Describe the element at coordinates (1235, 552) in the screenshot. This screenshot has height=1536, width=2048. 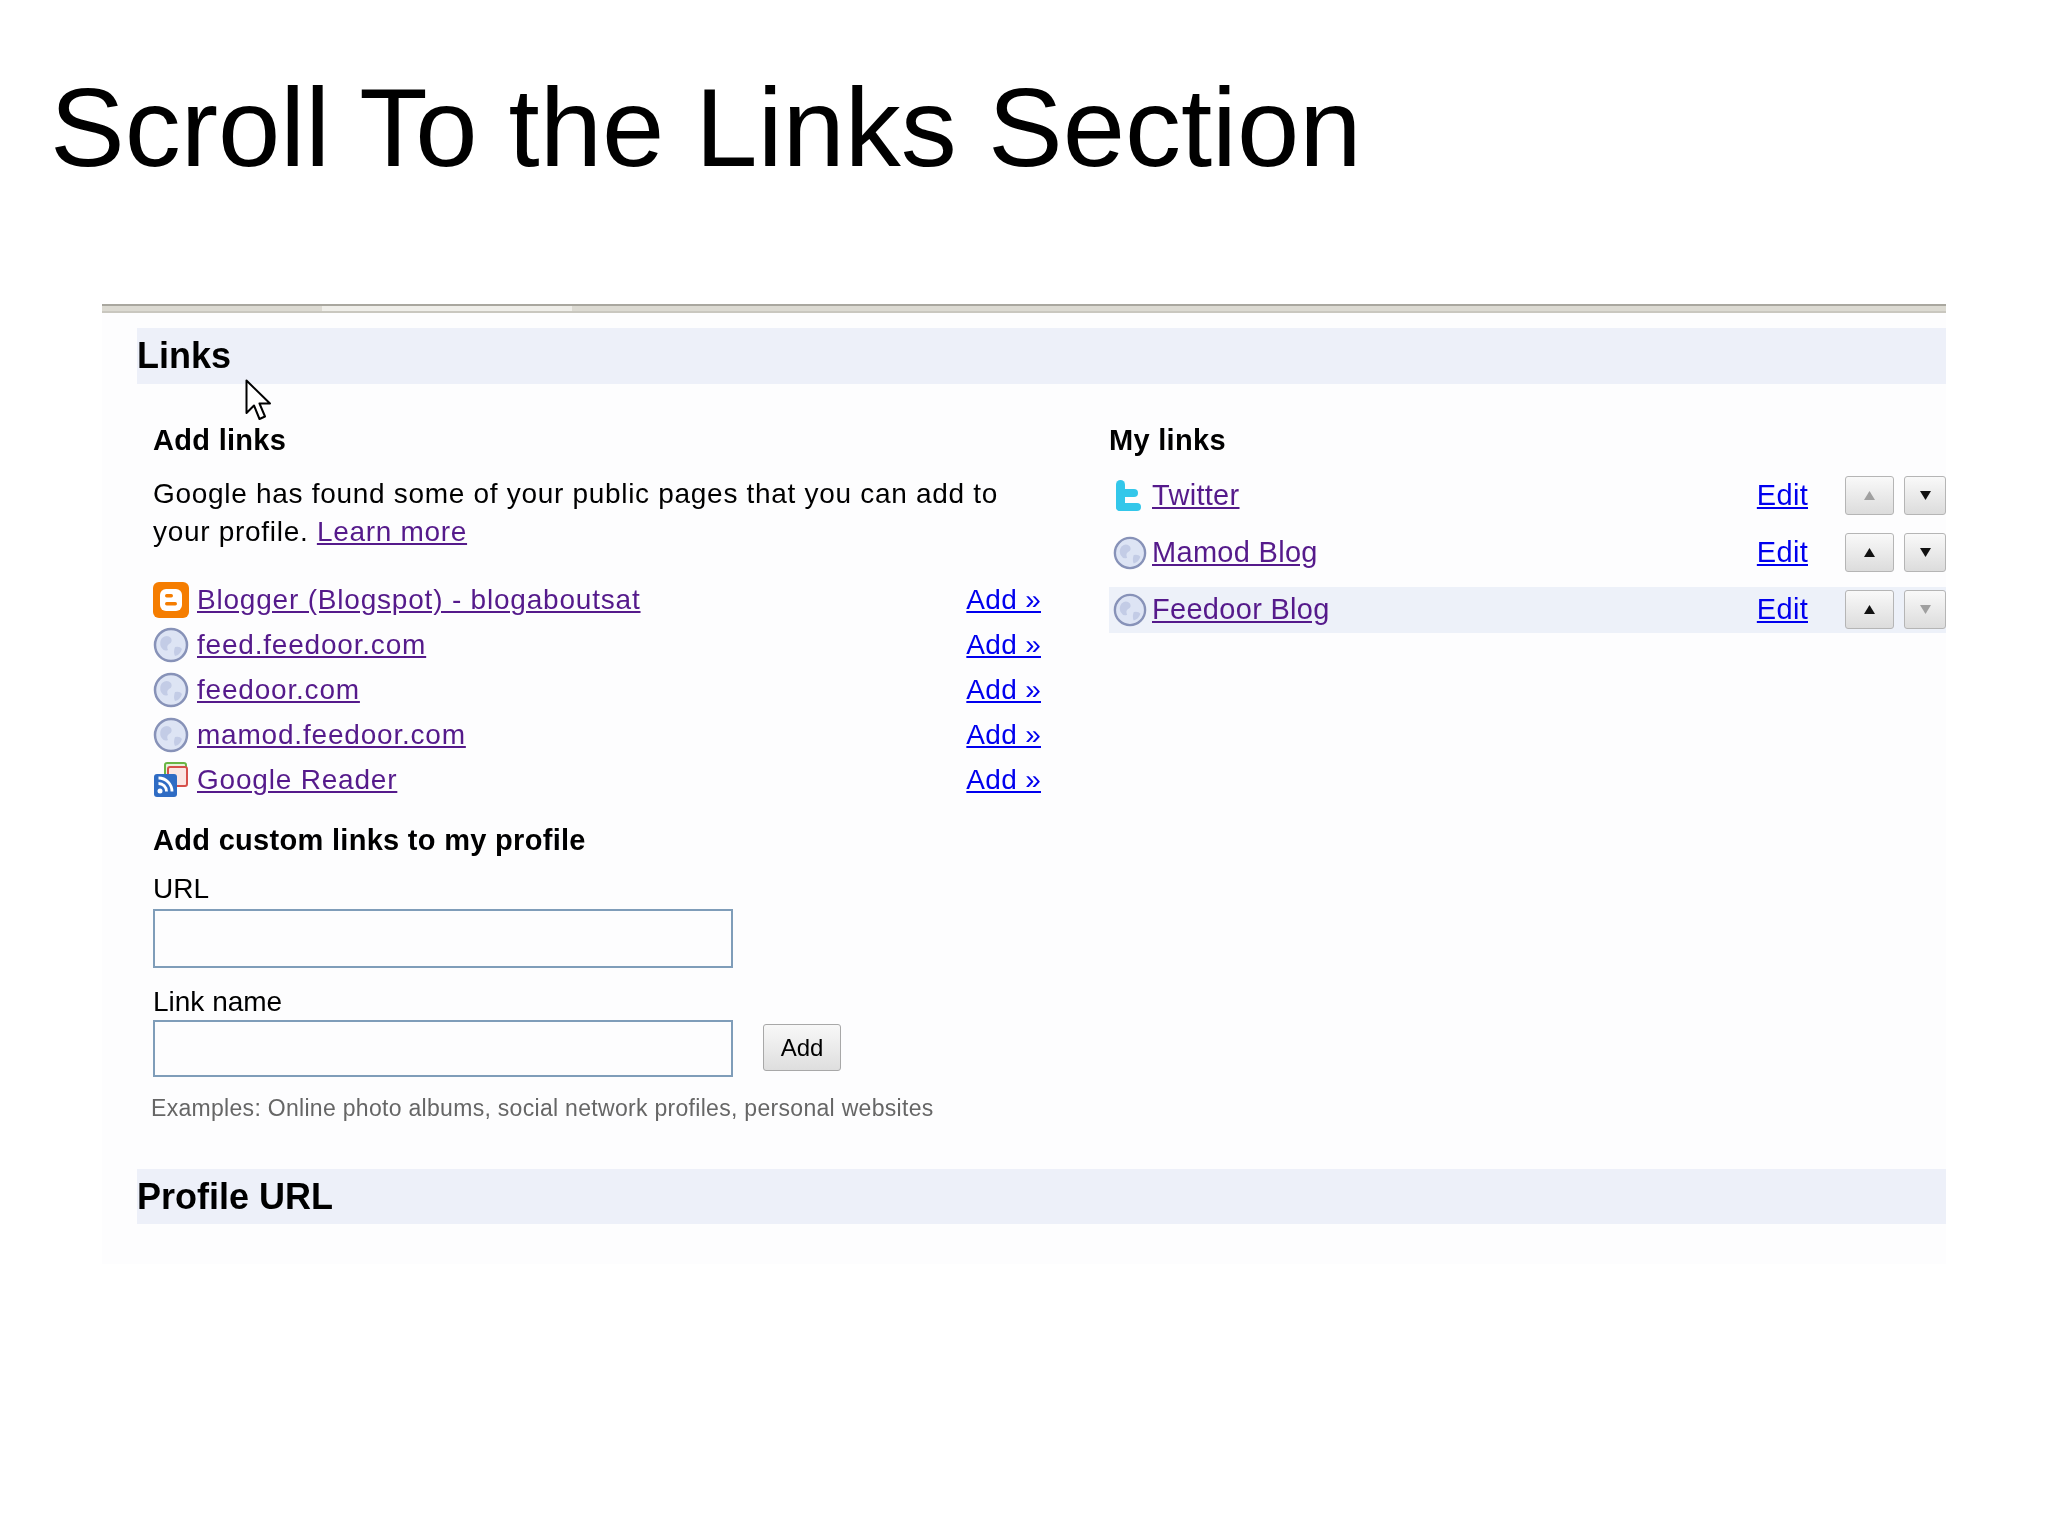
I see `my-link: Mamod Blog` at that location.